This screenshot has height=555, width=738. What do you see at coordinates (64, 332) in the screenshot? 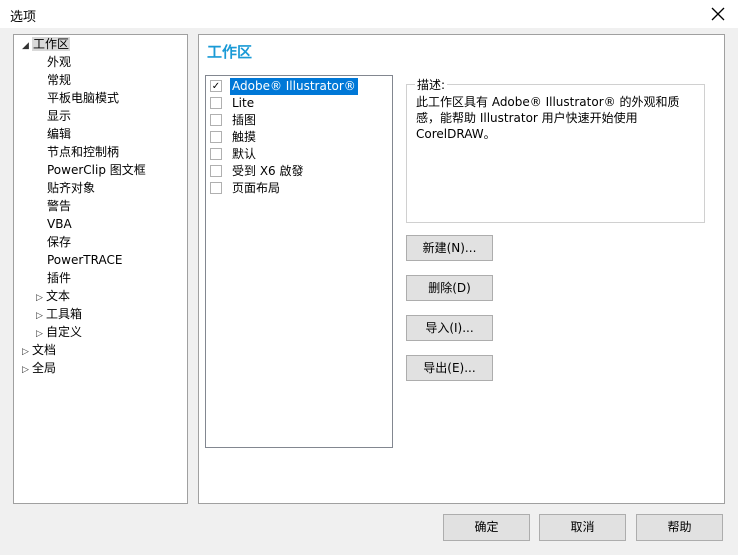
I see `tree-item-label: 自定义` at bounding box center [64, 332].